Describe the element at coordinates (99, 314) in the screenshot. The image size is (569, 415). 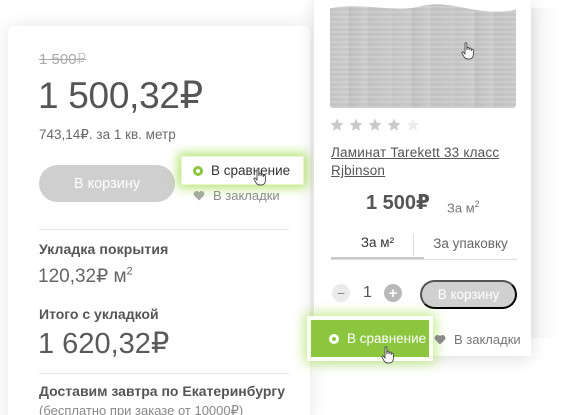
I see `total-label: Итого с укладкой` at that location.